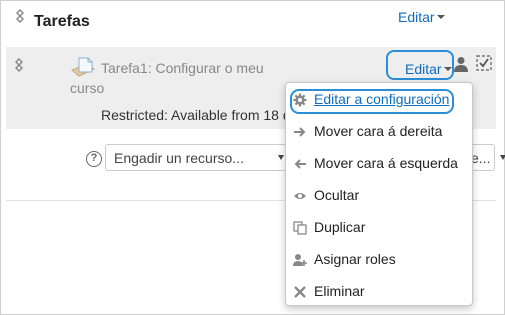  I want to click on restriction-note: Restricted: Available from 18 d, so click(196, 115).